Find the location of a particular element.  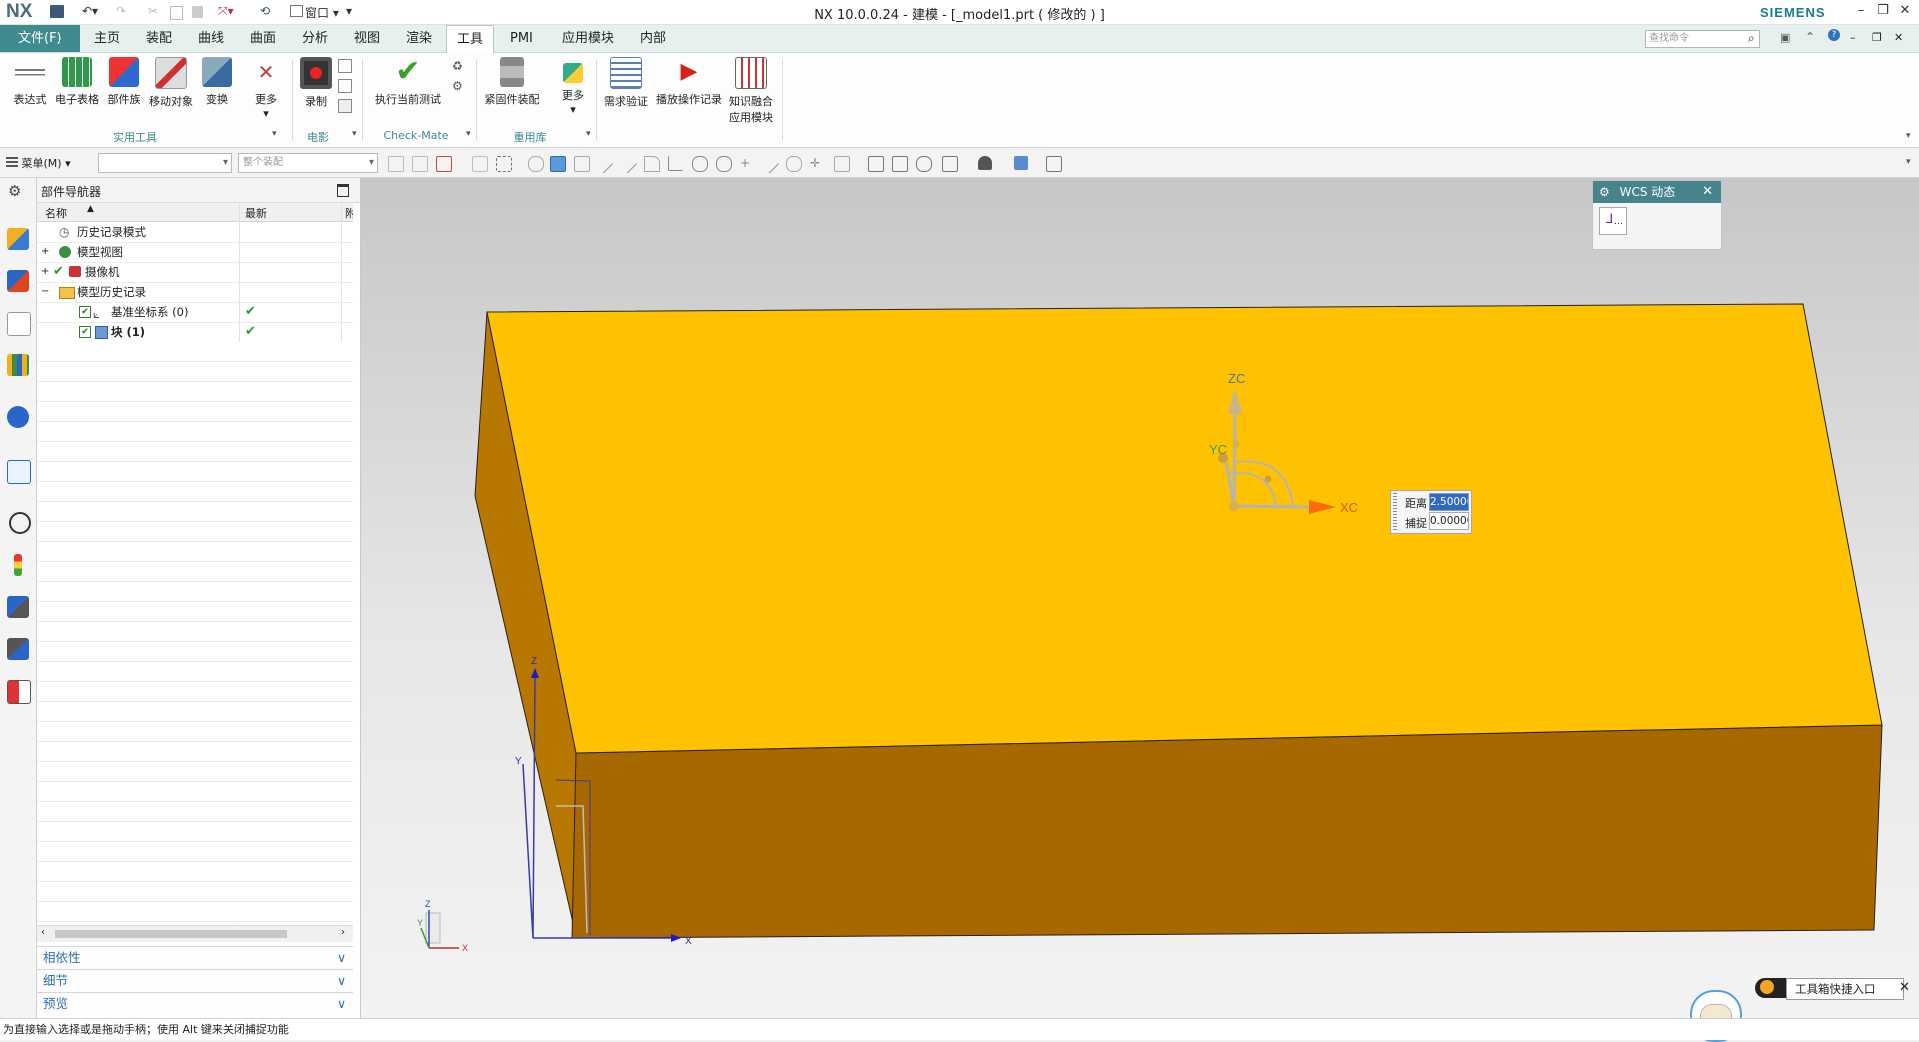

snap-on-surface-icon is located at coordinates (794, 164).